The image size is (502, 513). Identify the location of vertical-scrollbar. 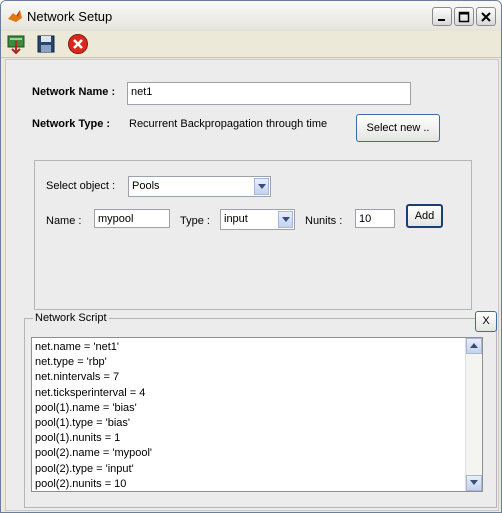
(473, 414).